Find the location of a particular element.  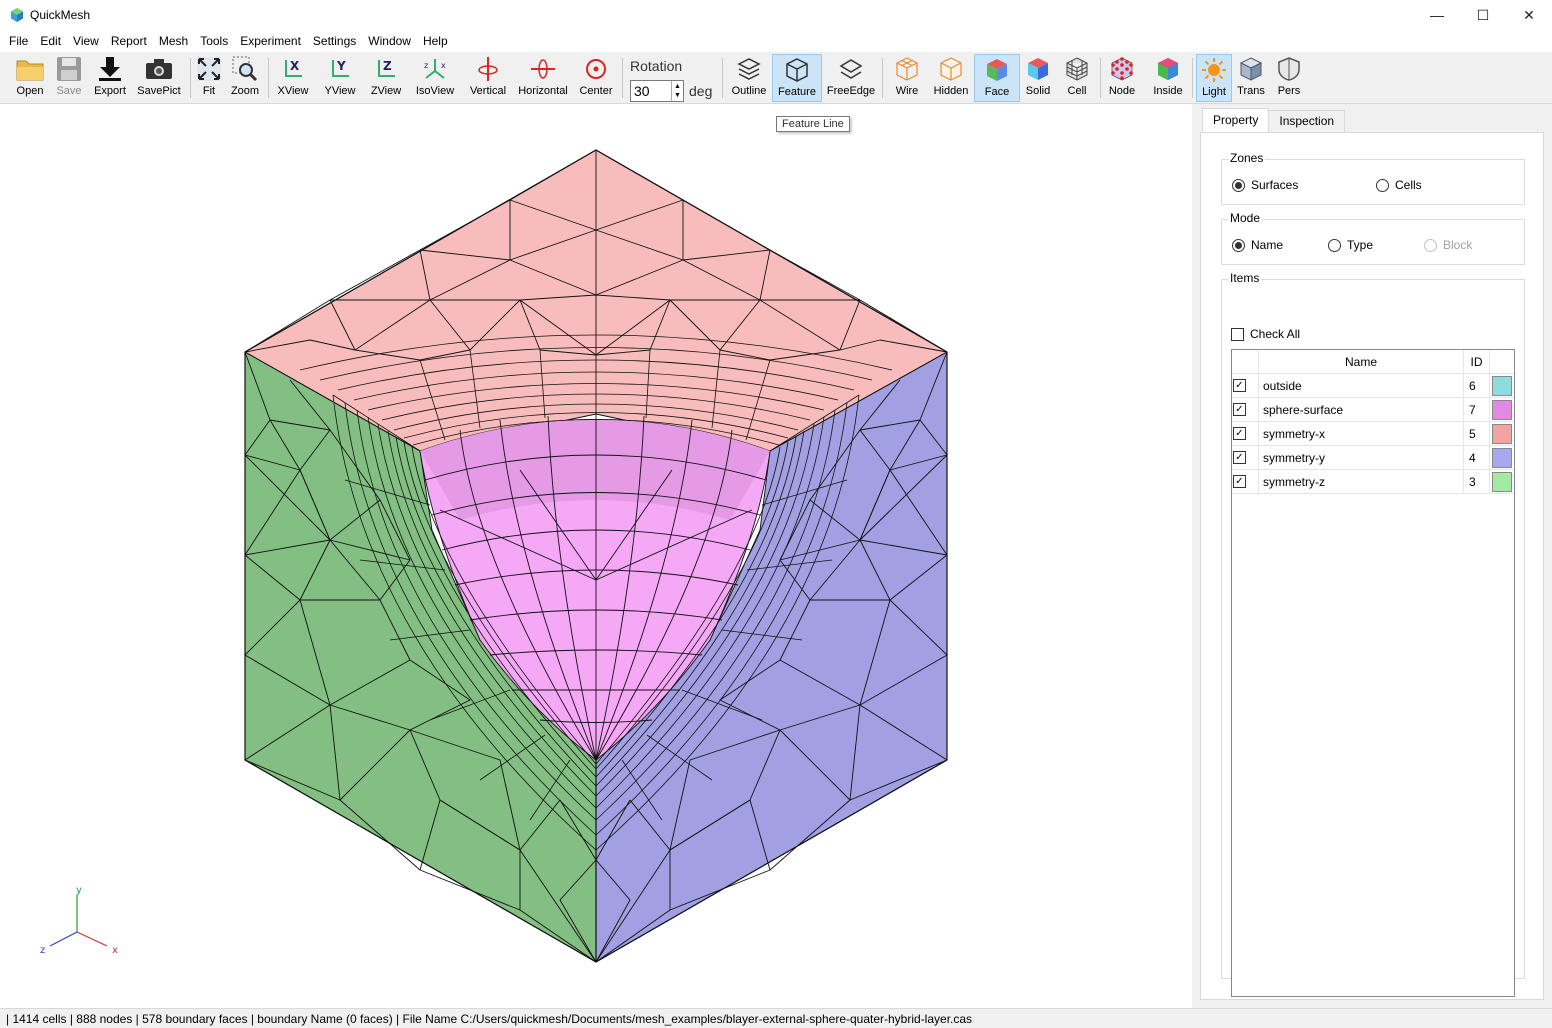

menu-tools: Tools is located at coordinates (214, 41).